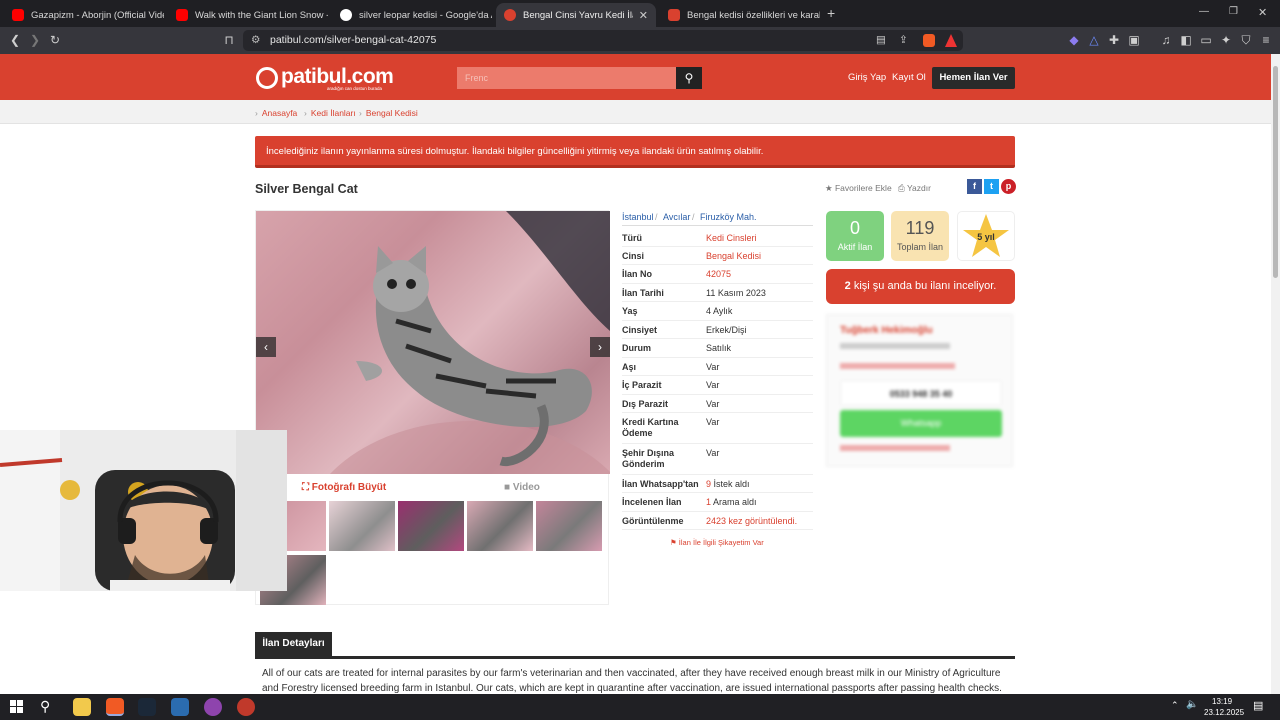  Describe the element at coordinates (1074, 40) in the screenshot. I see `leo-ai-icon: ◆` at that location.